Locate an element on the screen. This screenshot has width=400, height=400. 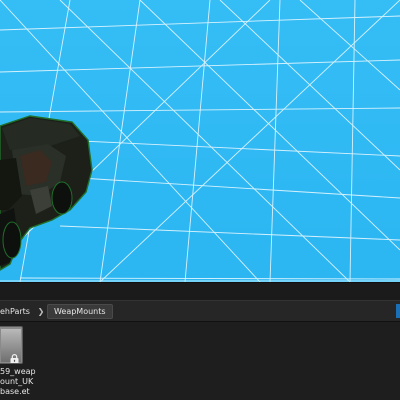
breadcrumb-item-weapmounts: WeapMounts is located at coordinates (79, 311).